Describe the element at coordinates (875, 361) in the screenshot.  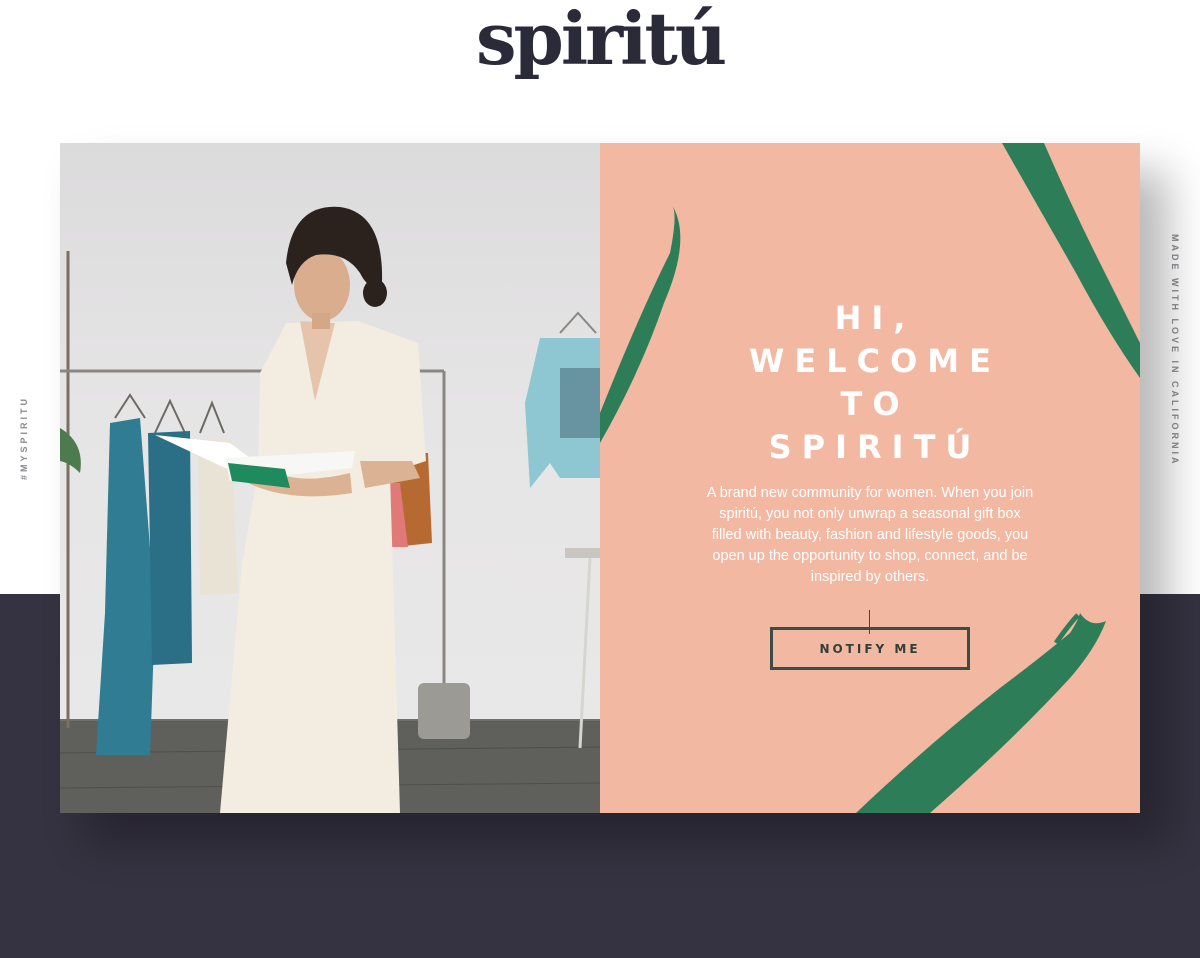
I see `headline-line: WELCOME` at that location.